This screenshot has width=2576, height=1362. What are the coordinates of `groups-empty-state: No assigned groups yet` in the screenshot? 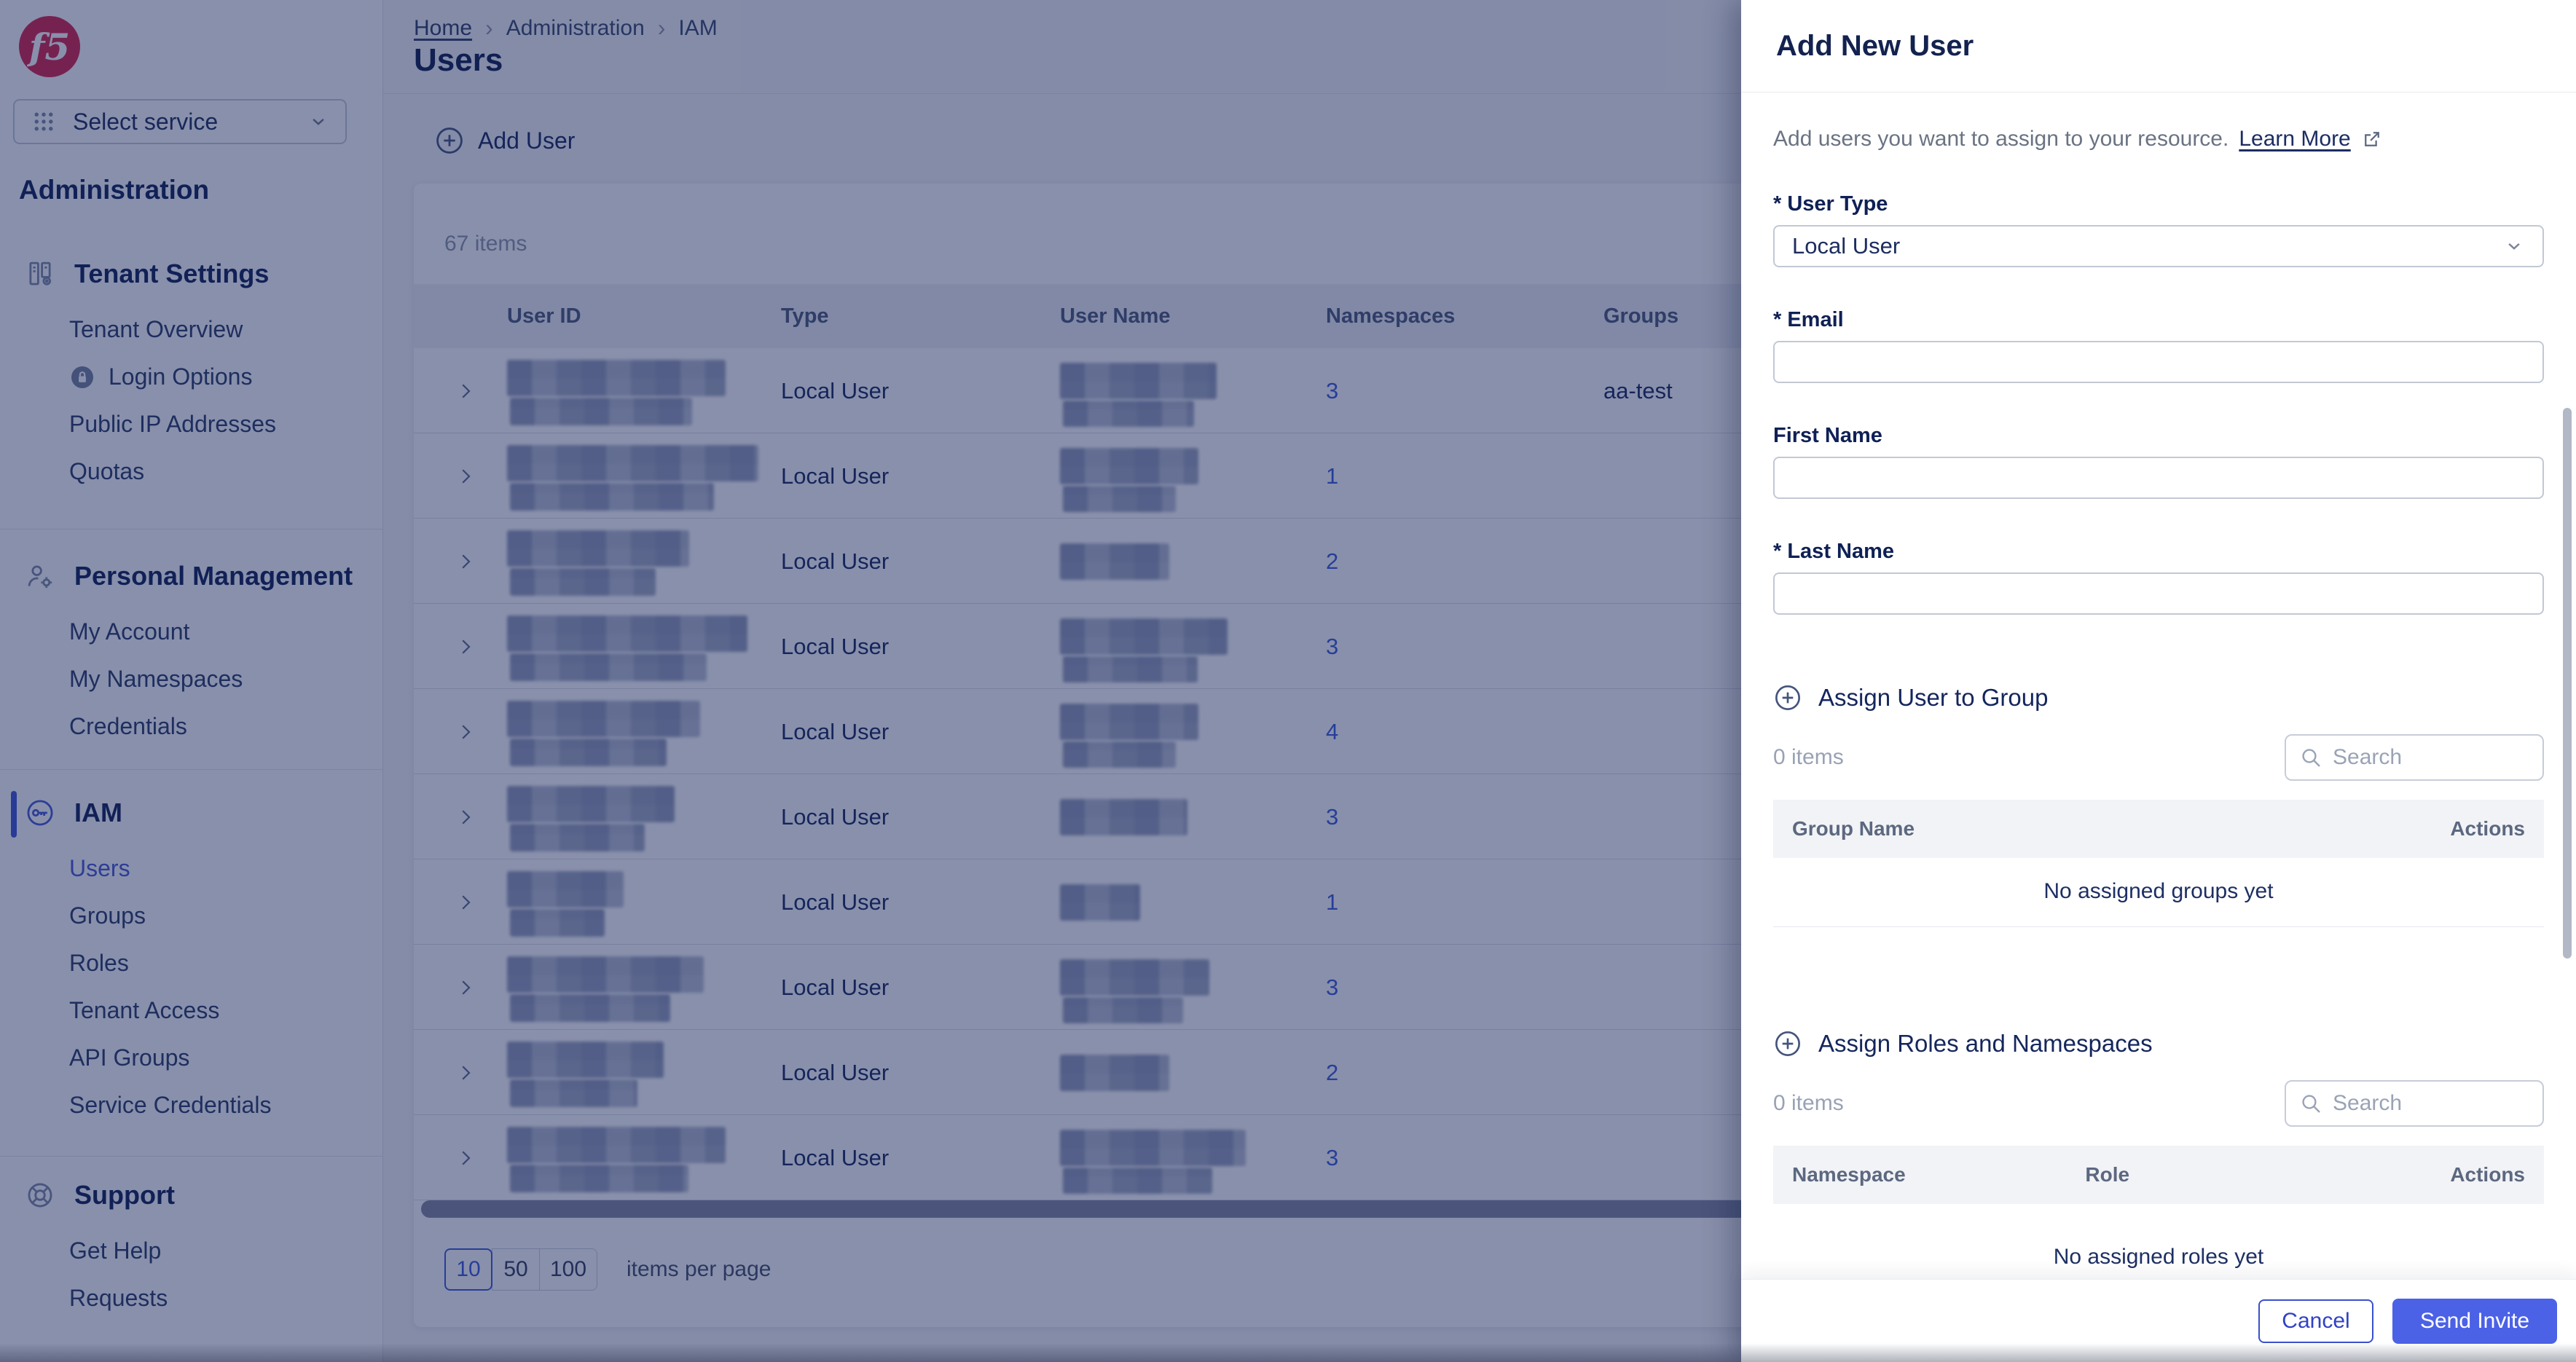 It's located at (2158, 891).